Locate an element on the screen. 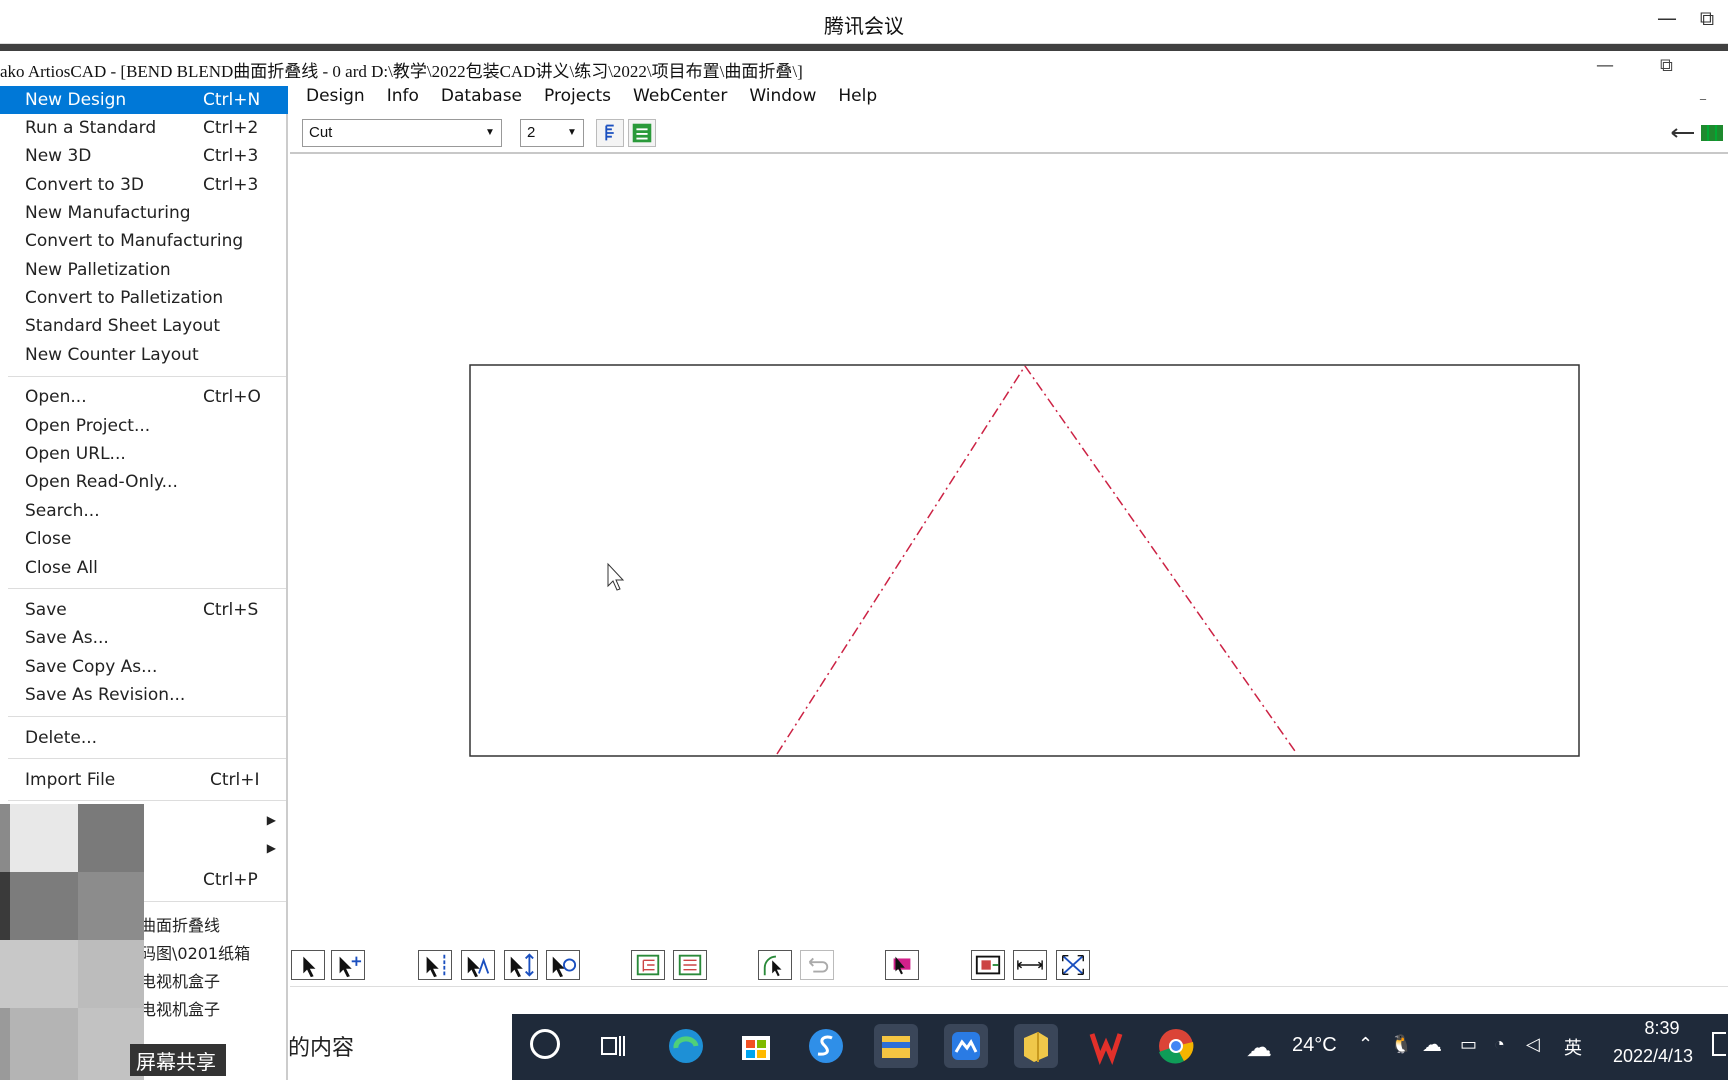  clock-time: 8:39 is located at coordinates (1662, 1028).